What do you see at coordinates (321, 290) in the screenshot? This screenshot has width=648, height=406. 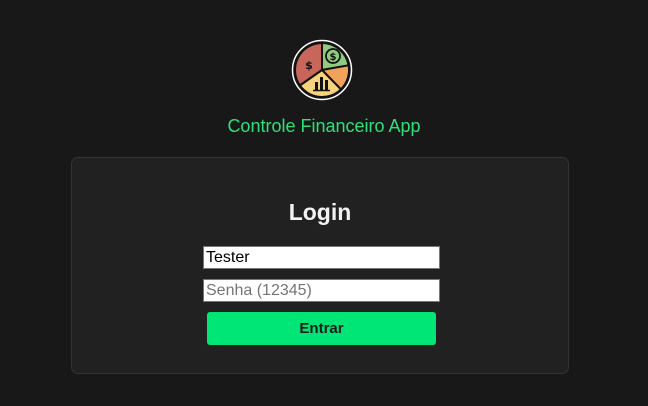 I see `password-field` at bounding box center [321, 290].